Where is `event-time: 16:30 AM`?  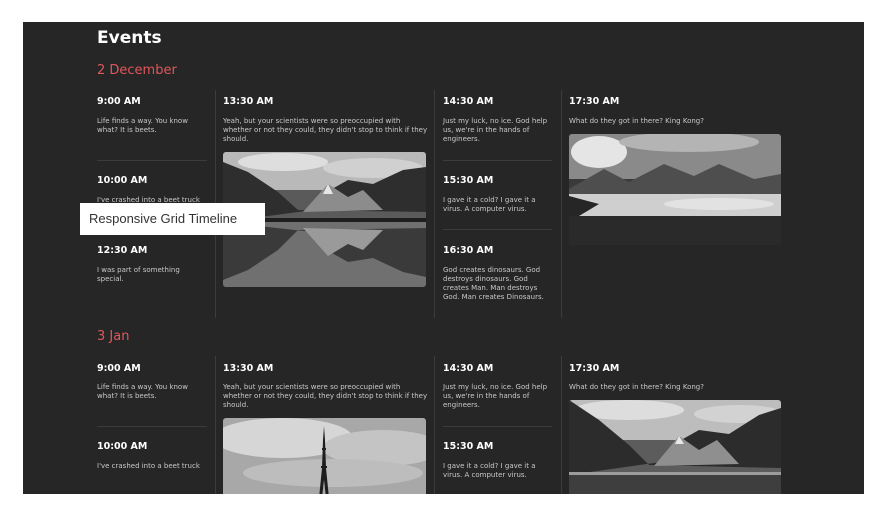 event-time: 16:30 AM is located at coordinates (468, 250).